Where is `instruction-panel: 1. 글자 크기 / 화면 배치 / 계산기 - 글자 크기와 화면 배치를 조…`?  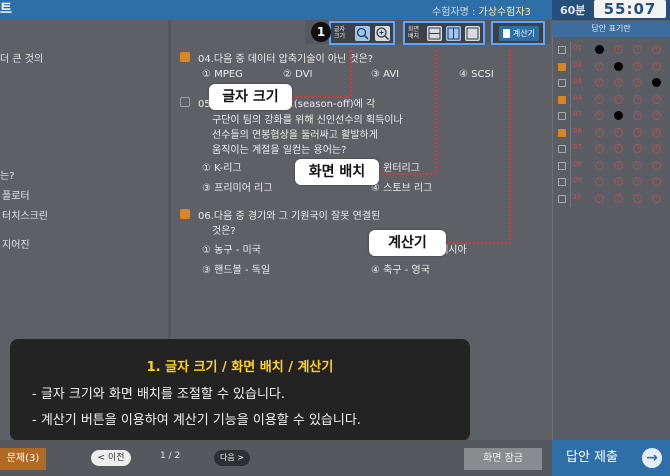 instruction-panel: 1. 글자 크기 / 화면 배치 / 계산기 - 글자 크기와 화면 배치를 조… is located at coordinates (240, 390).